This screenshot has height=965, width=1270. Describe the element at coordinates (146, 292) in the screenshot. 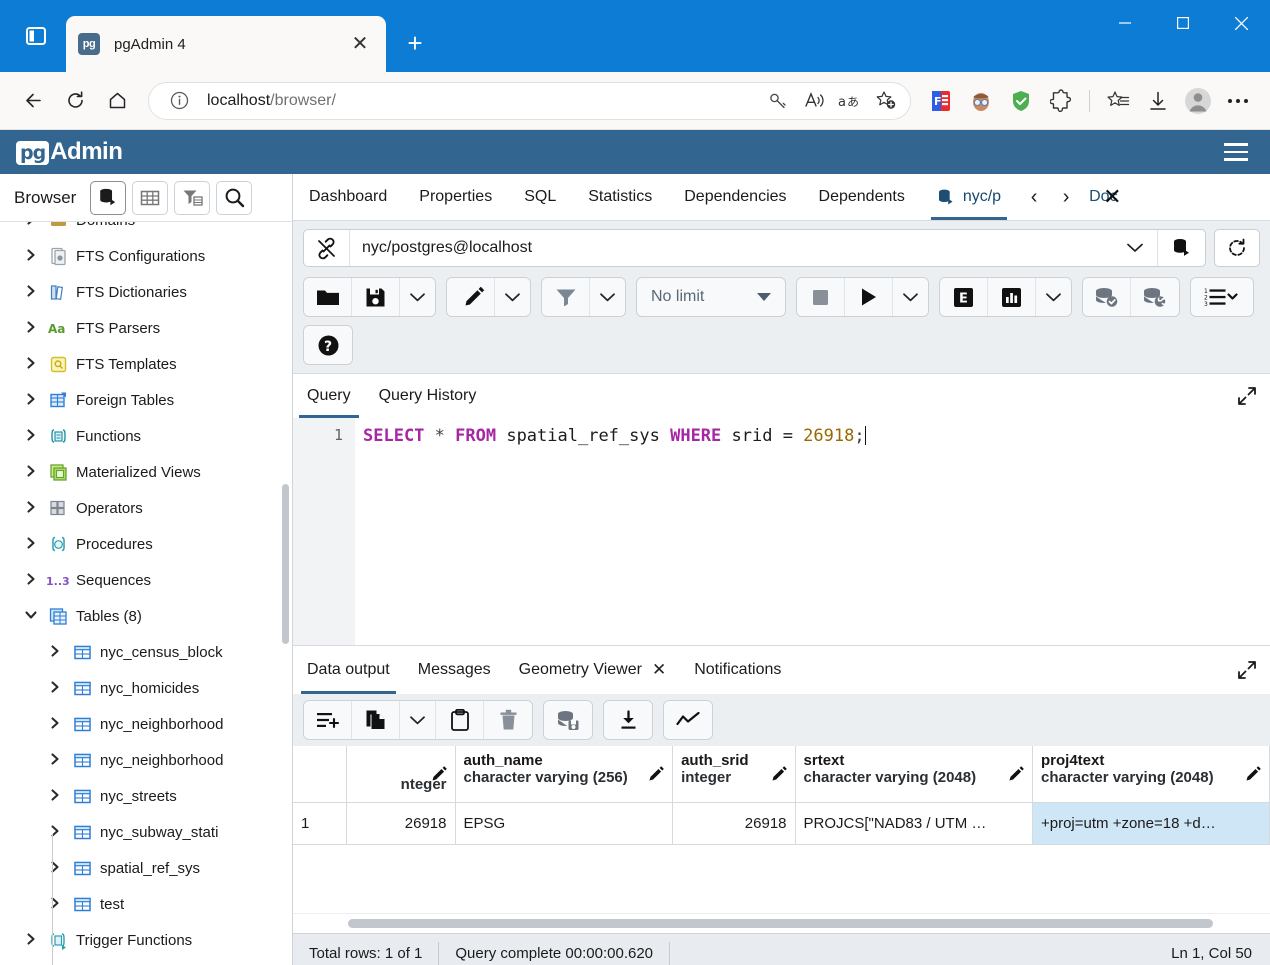

I see `tree-node-fts-dictionaries: FTS Dictionaries` at that location.